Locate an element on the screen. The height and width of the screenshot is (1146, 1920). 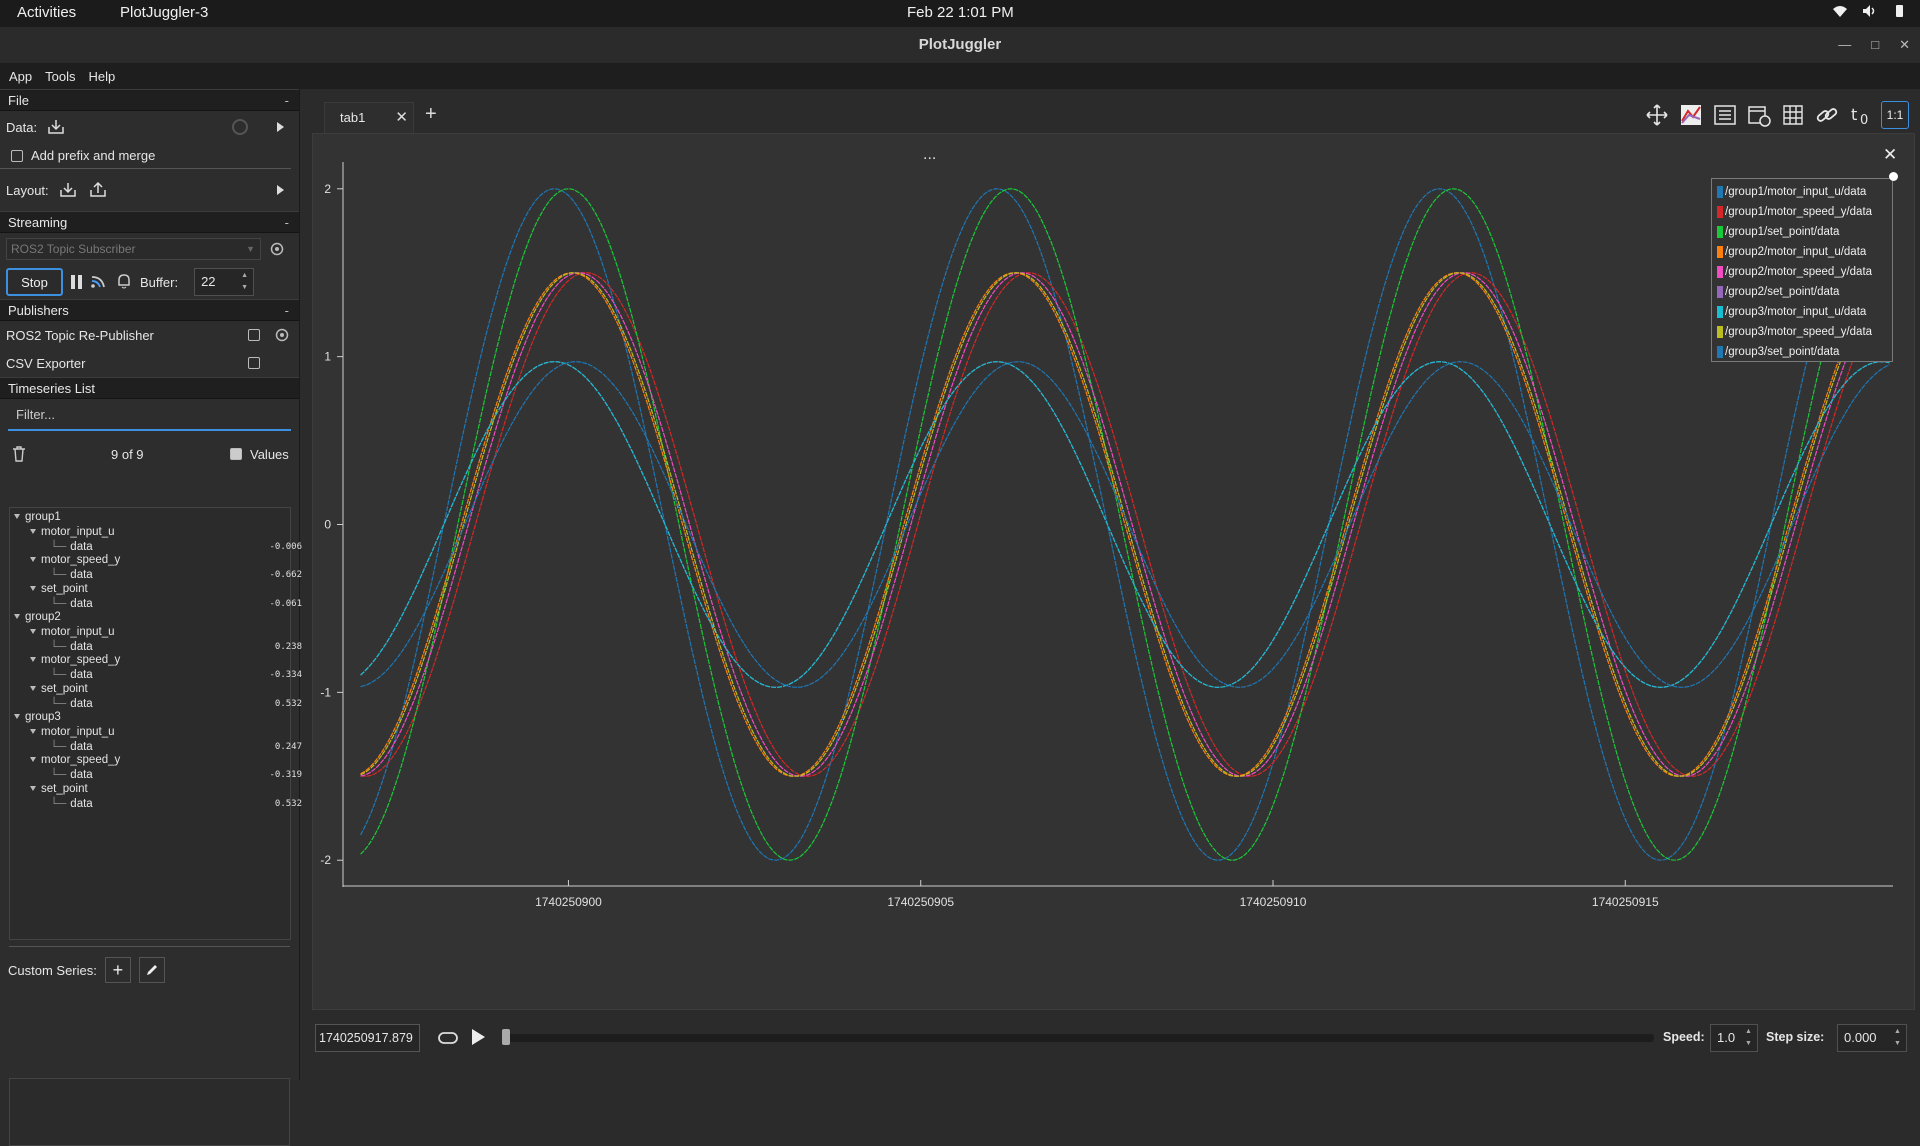
reload-icon is located at coordinates (240, 128).